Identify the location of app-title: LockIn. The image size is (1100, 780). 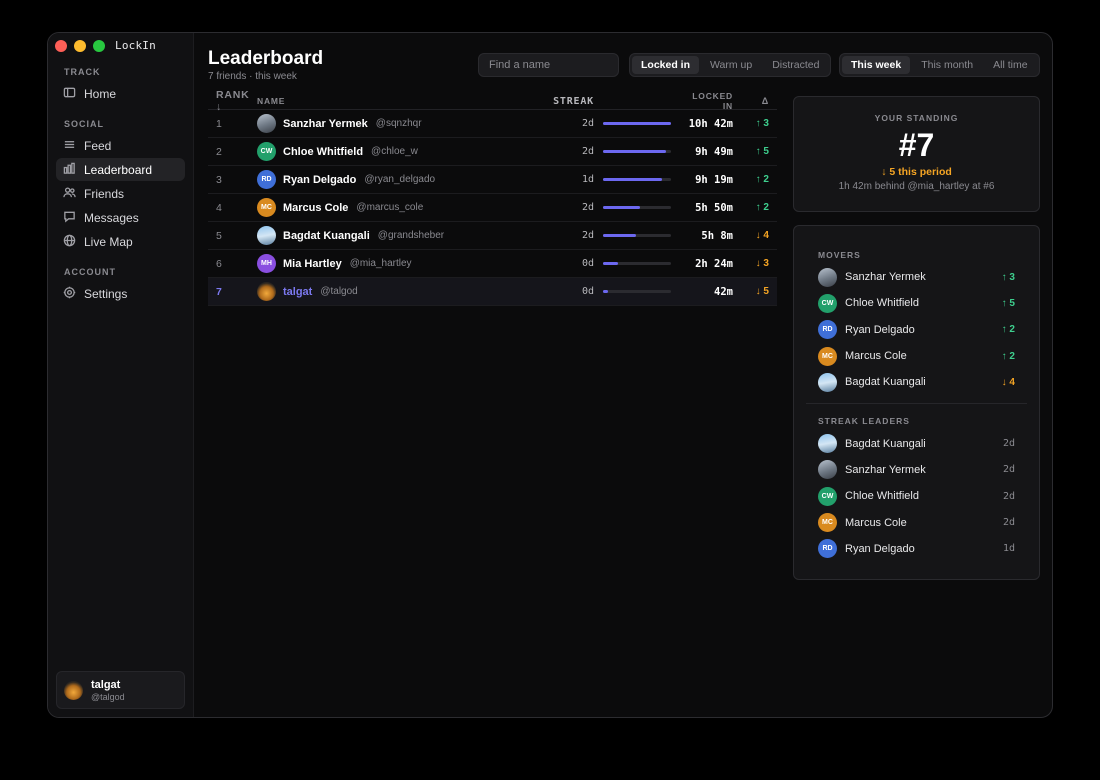
(135, 45).